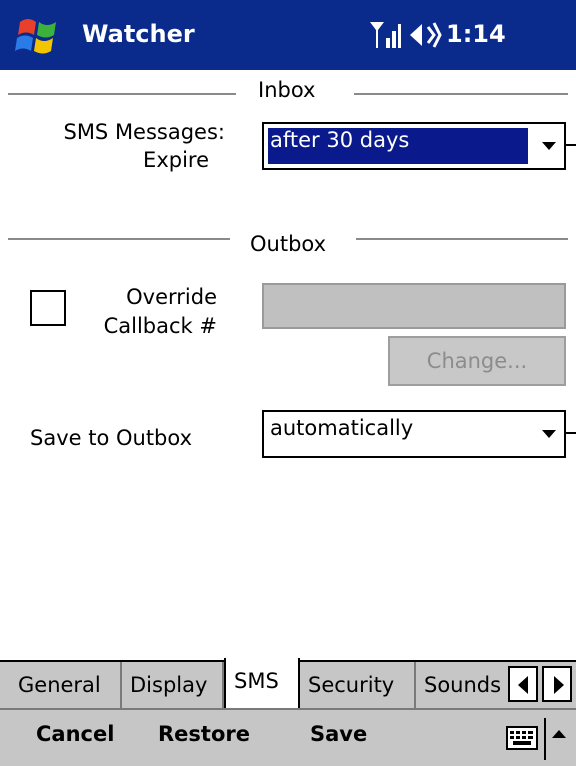  Describe the element at coordinates (75, 734) in the screenshot. I see `cancel-button: Cancel` at that location.